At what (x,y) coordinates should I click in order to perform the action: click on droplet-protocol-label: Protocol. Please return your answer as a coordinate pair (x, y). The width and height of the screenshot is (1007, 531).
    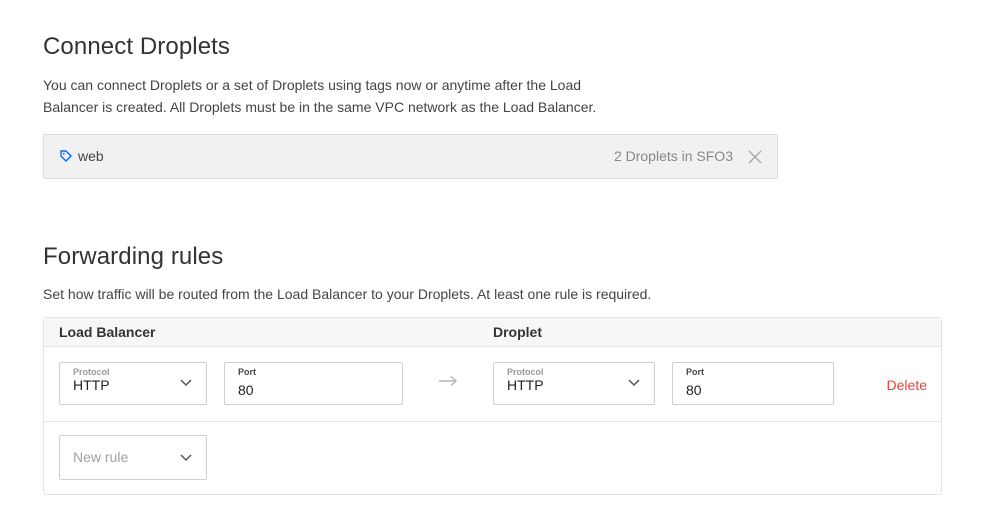
    Looking at the image, I should click on (525, 372).